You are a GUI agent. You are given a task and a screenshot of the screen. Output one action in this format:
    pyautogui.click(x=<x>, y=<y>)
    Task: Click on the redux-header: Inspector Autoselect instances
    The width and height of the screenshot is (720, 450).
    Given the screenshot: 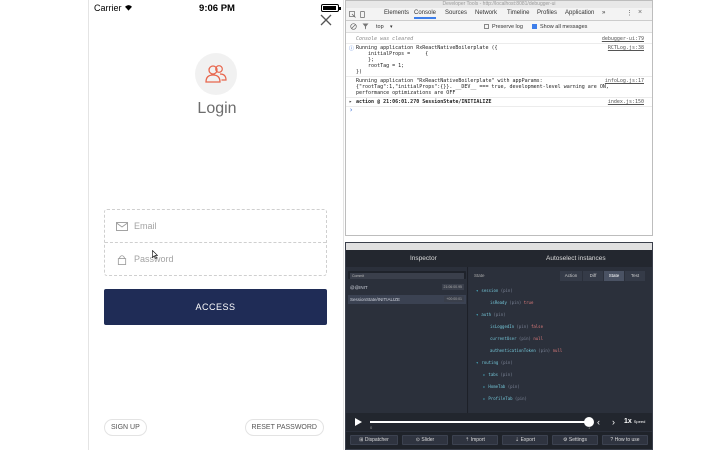 What is the action you would take?
    pyautogui.click(x=499, y=258)
    